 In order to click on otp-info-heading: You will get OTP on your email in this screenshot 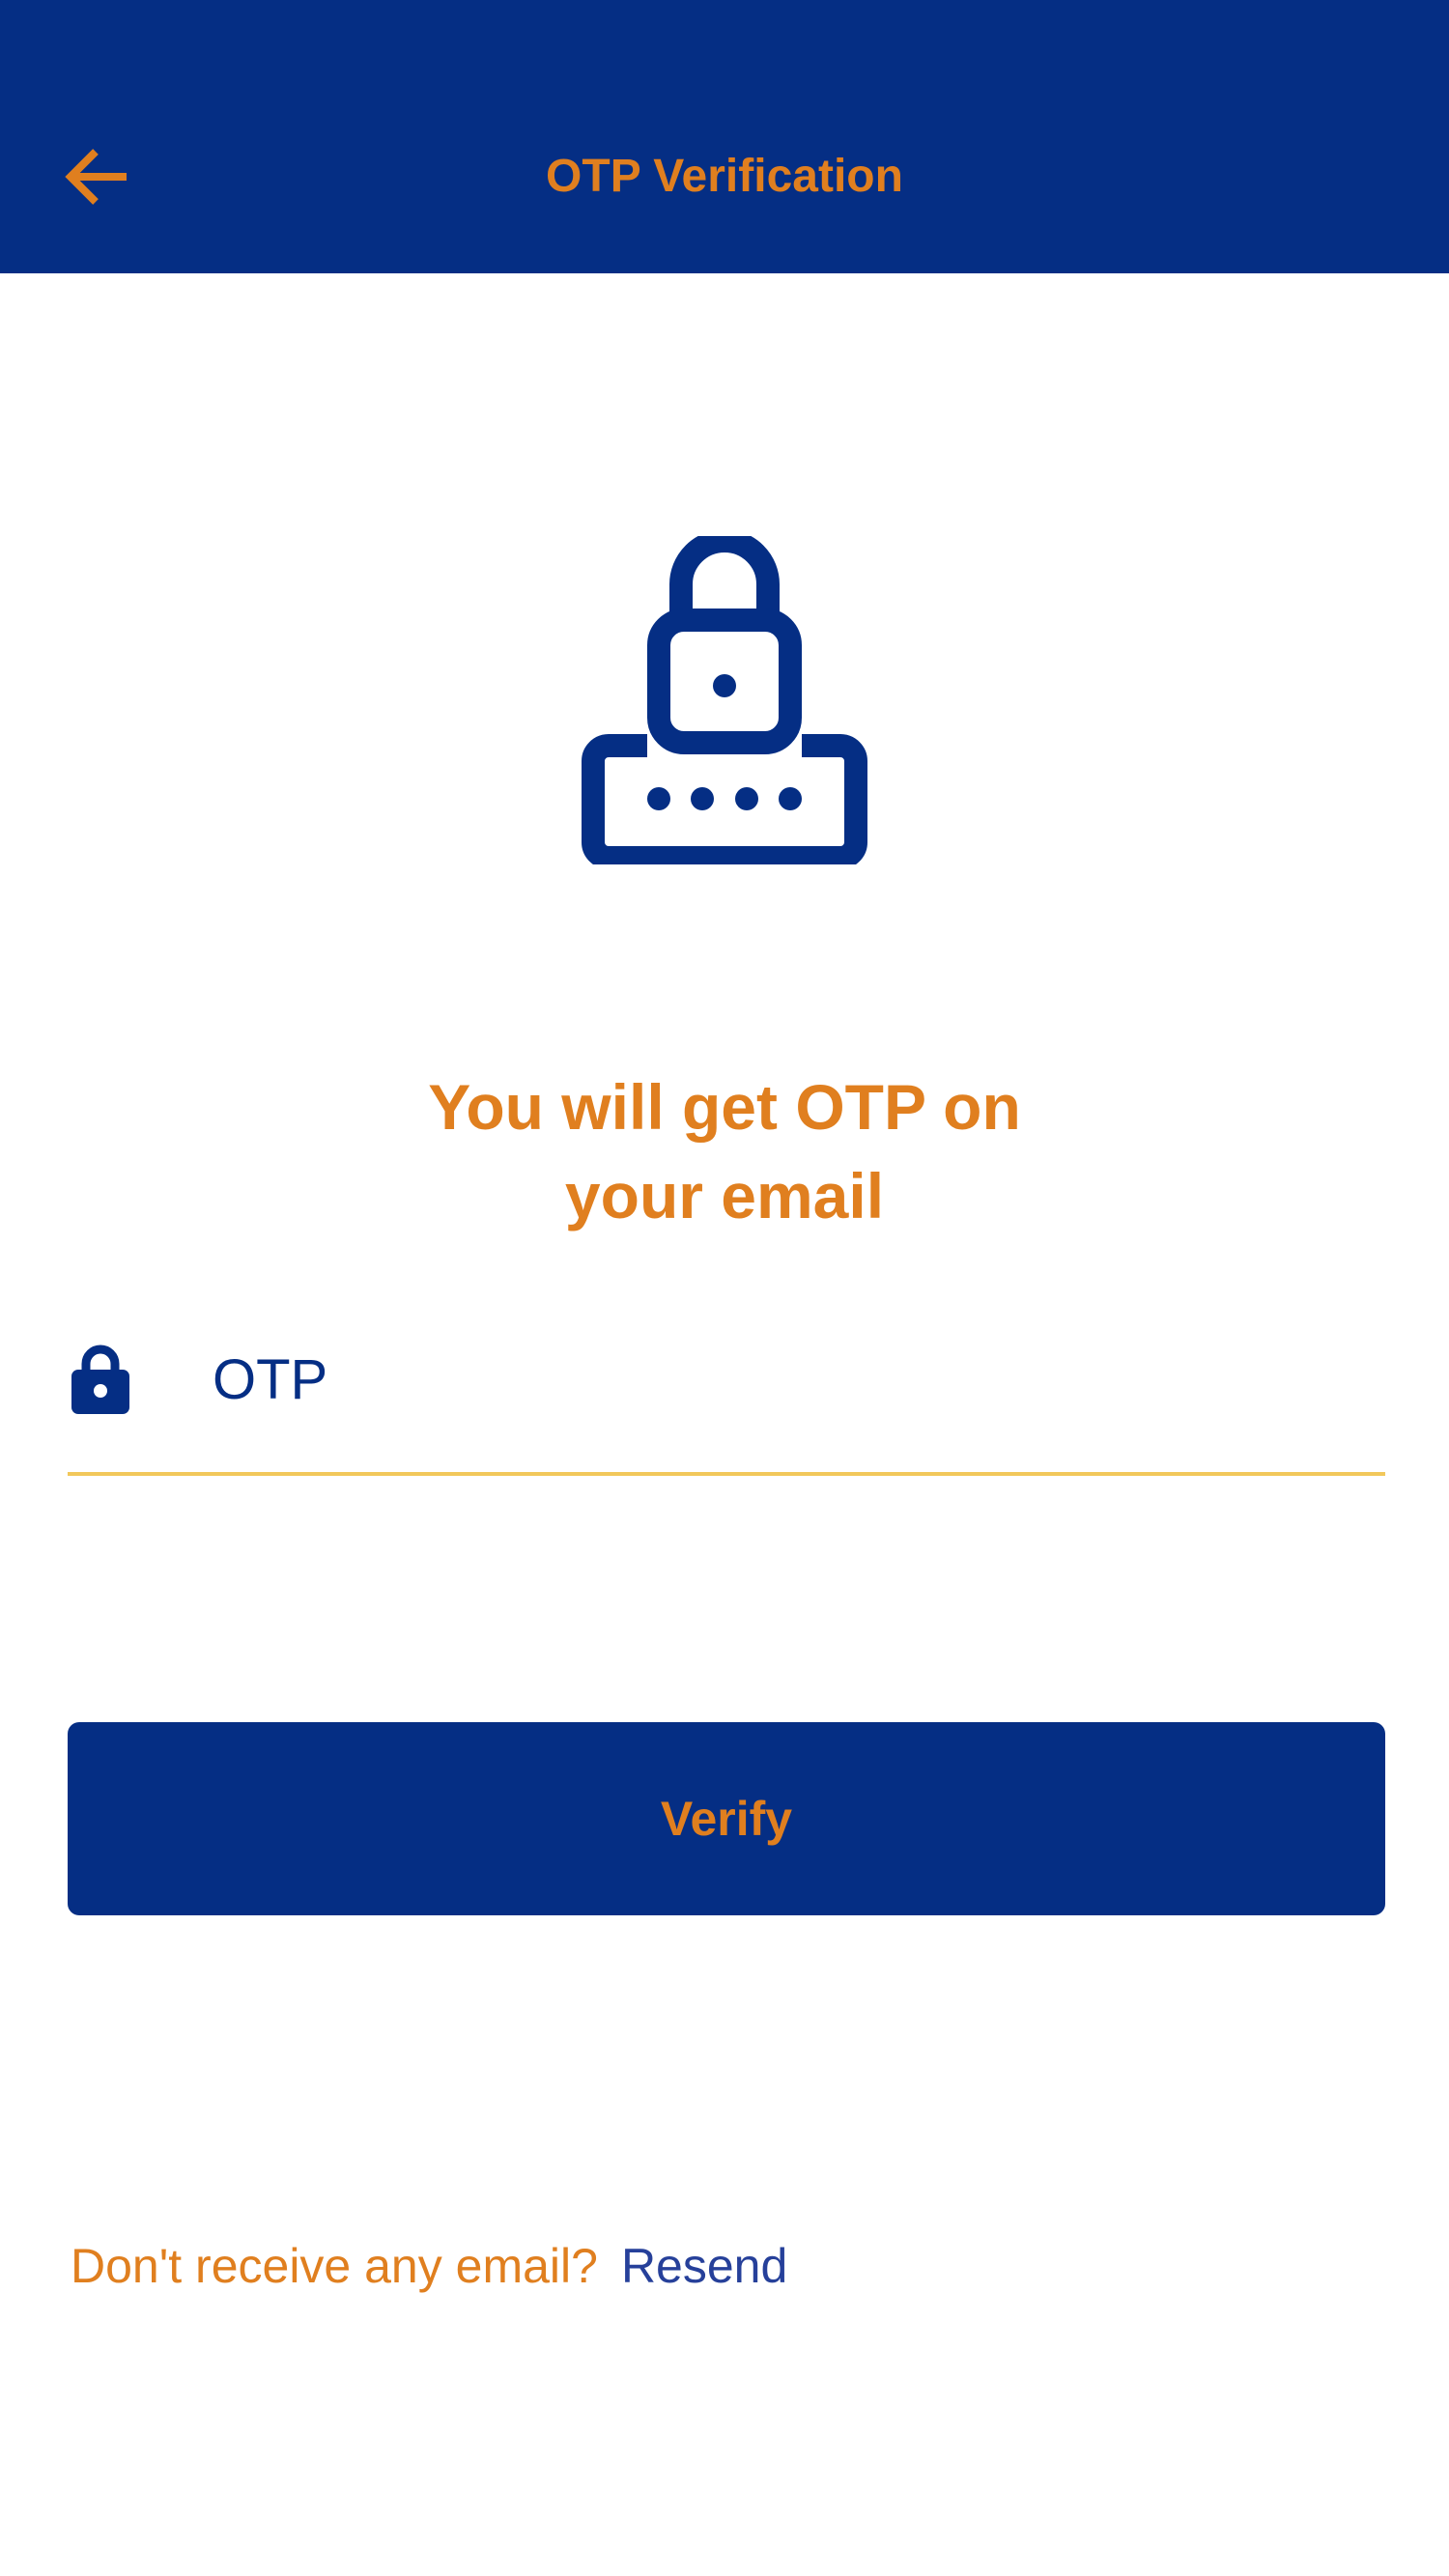, I will do `click(724, 1151)`.